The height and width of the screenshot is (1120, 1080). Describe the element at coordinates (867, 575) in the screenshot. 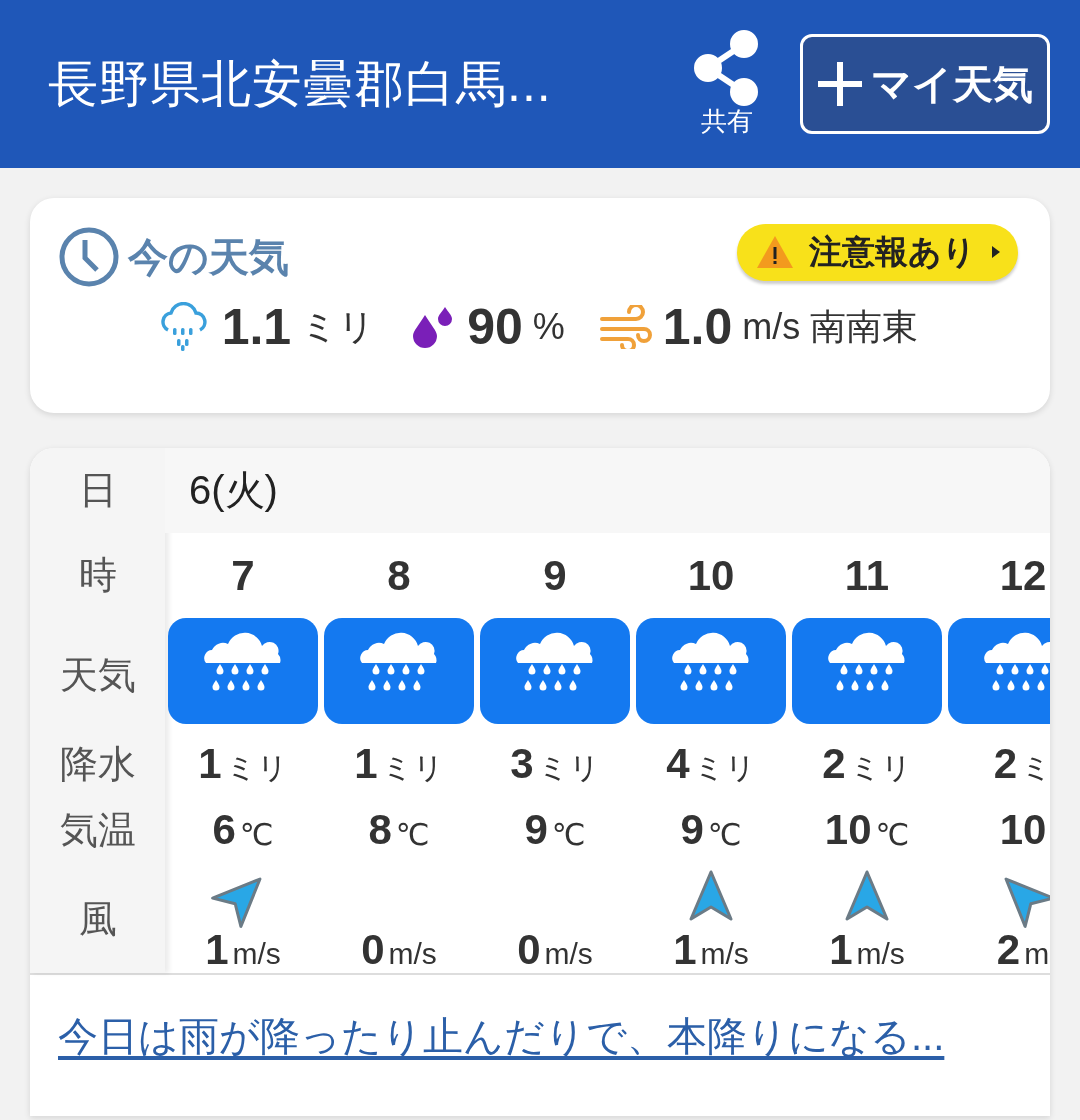

I see `hour-label: 11` at that location.